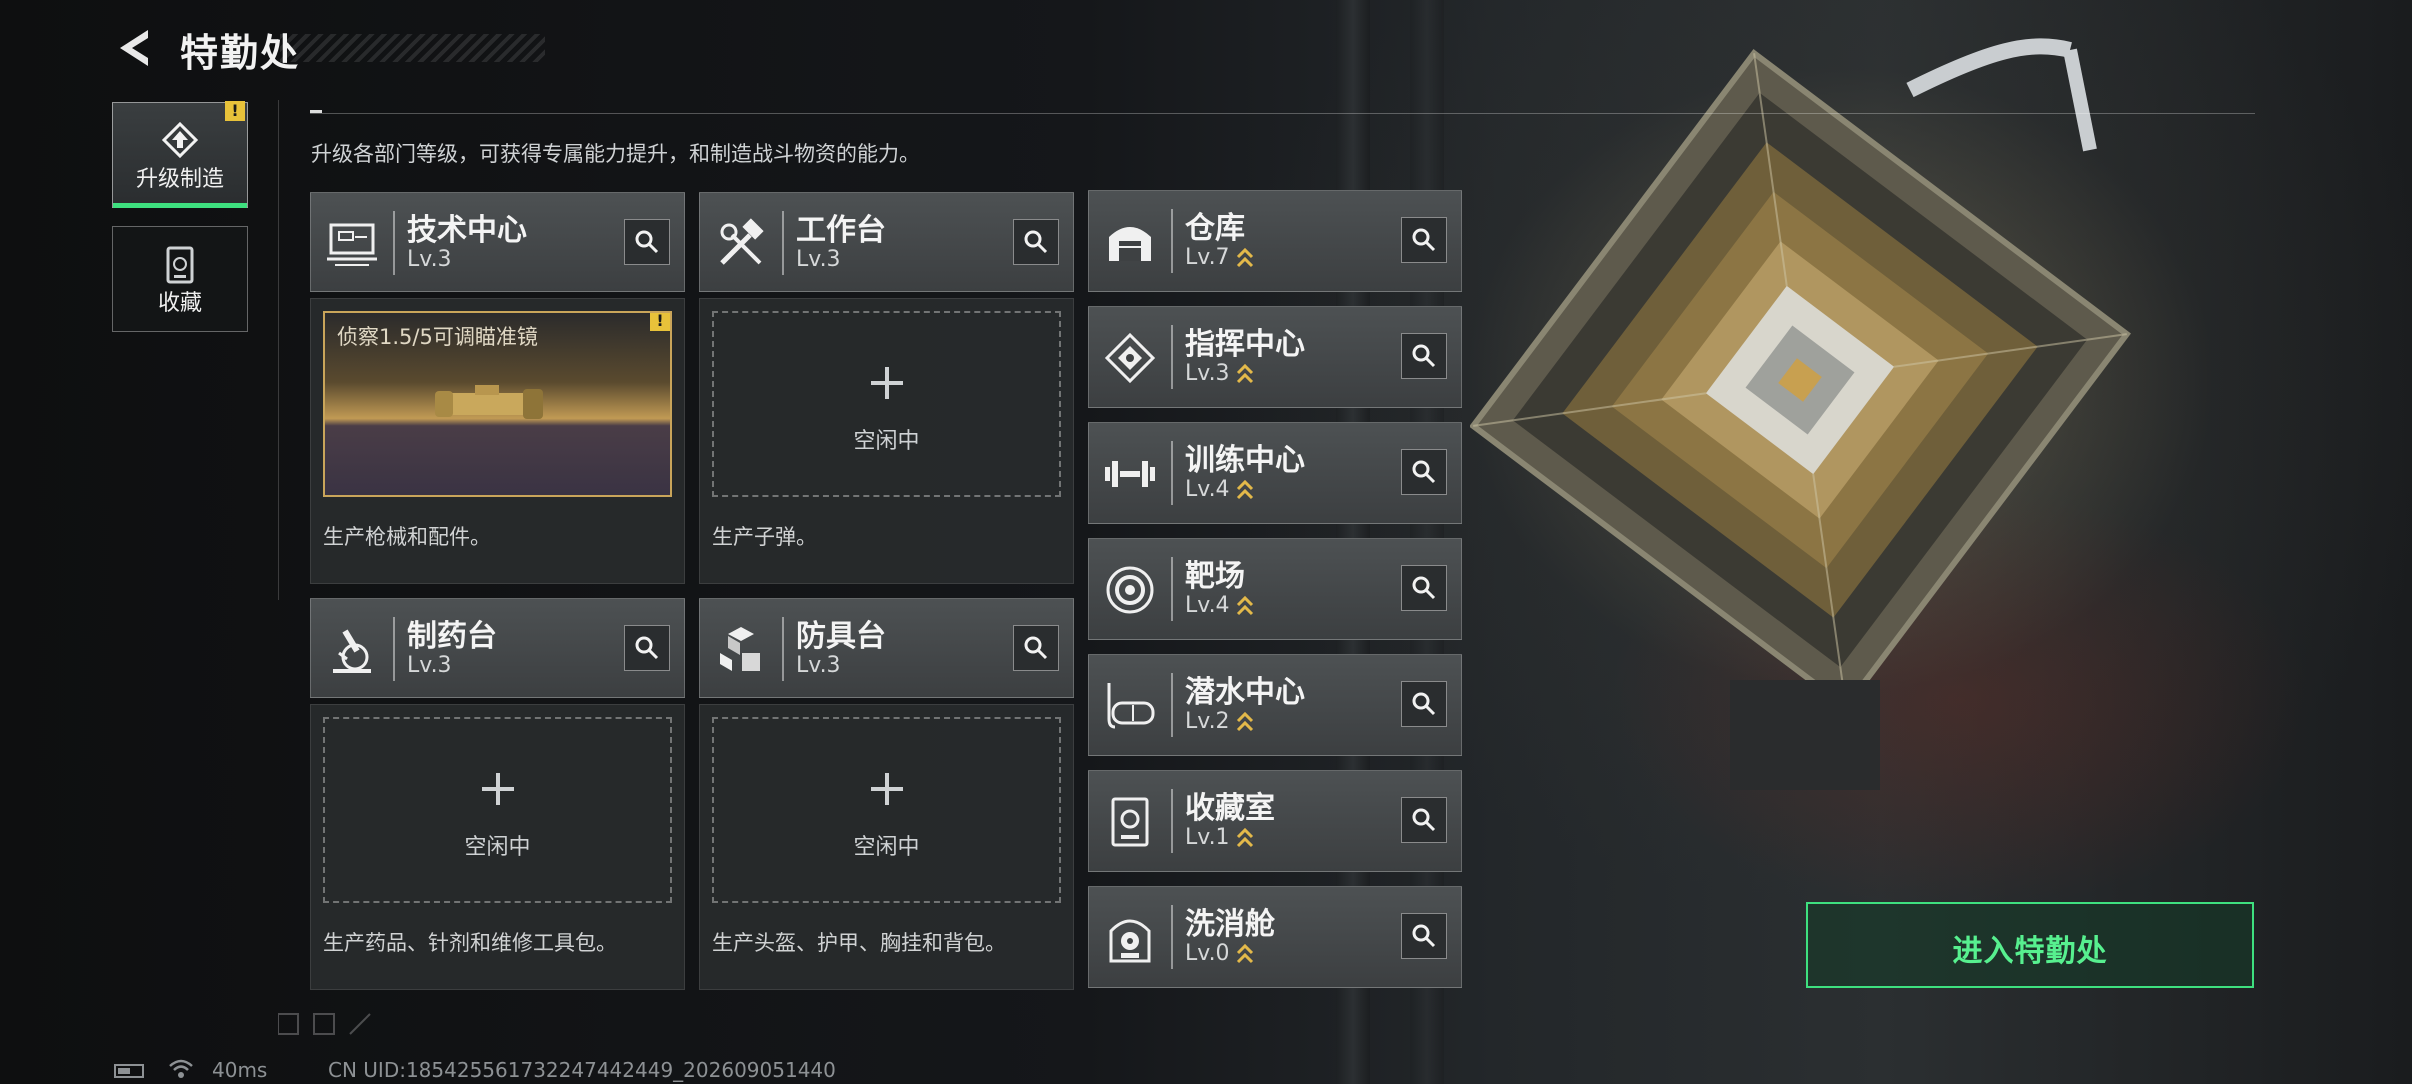 The width and height of the screenshot is (2412, 1084). Describe the element at coordinates (1275, 241) in the screenshot. I see `facility-row-warehouse: 仓库 Lv.7` at that location.